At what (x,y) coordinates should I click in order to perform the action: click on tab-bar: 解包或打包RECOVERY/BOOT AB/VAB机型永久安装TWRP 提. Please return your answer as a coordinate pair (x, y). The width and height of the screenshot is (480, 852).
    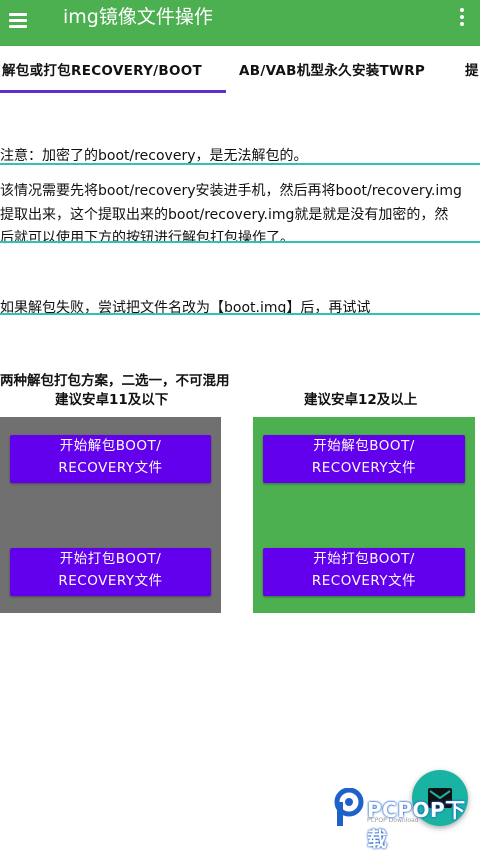
    Looking at the image, I should click on (240, 70).